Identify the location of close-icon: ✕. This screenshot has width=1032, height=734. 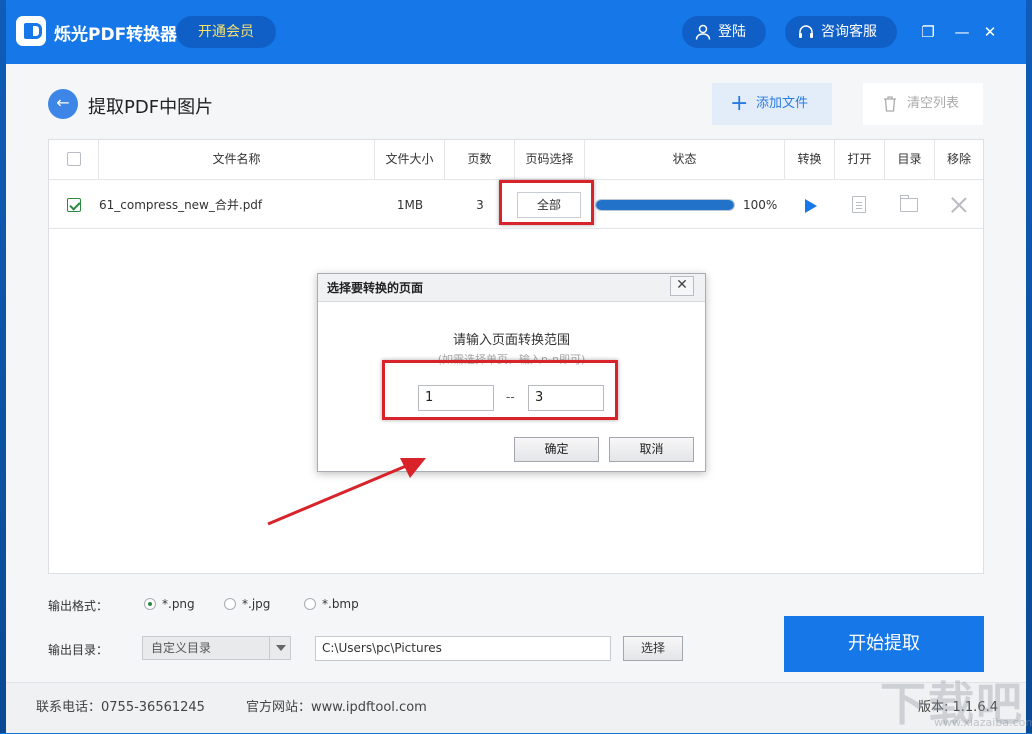
(682, 285).